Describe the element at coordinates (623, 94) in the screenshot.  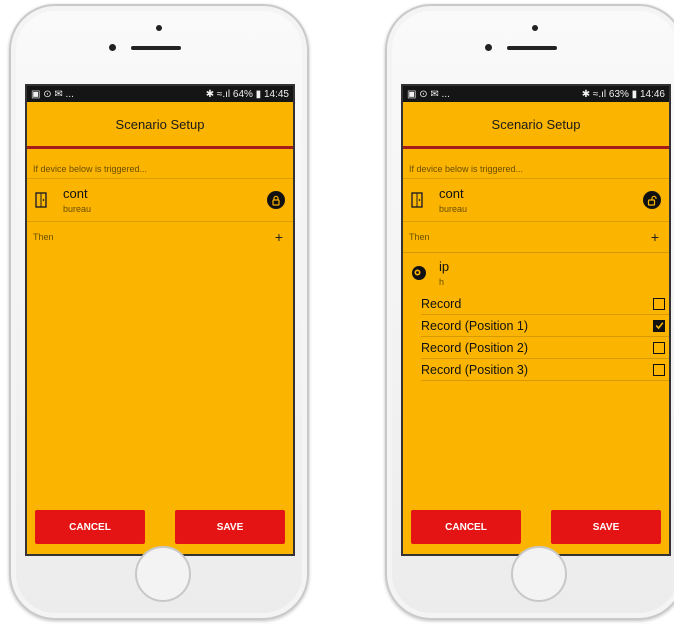
I see `status-right: ✱ ≈.ıl 63% ▮ 14:46` at that location.